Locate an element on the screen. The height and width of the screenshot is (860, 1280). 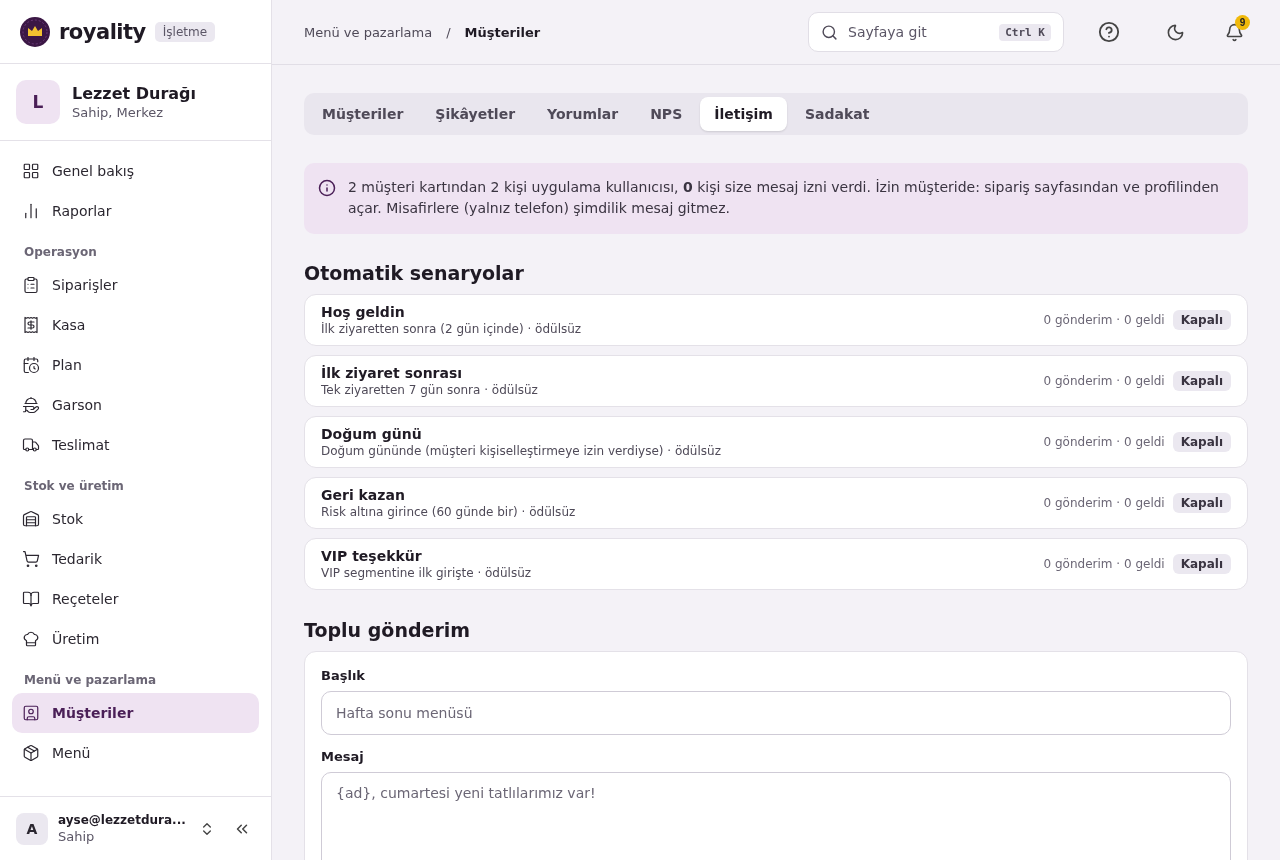
search-field: Sayfaya git Ctrl K is located at coordinates (936, 32).